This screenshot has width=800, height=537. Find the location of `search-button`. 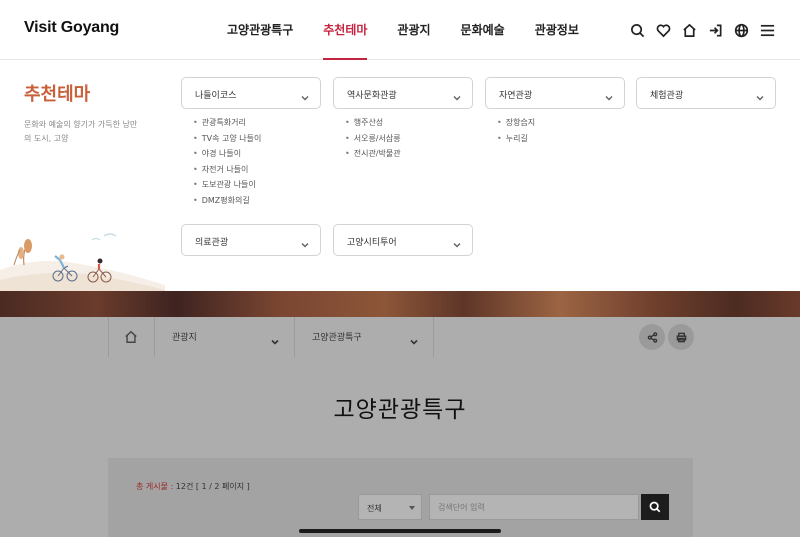

search-button is located at coordinates (655, 507).